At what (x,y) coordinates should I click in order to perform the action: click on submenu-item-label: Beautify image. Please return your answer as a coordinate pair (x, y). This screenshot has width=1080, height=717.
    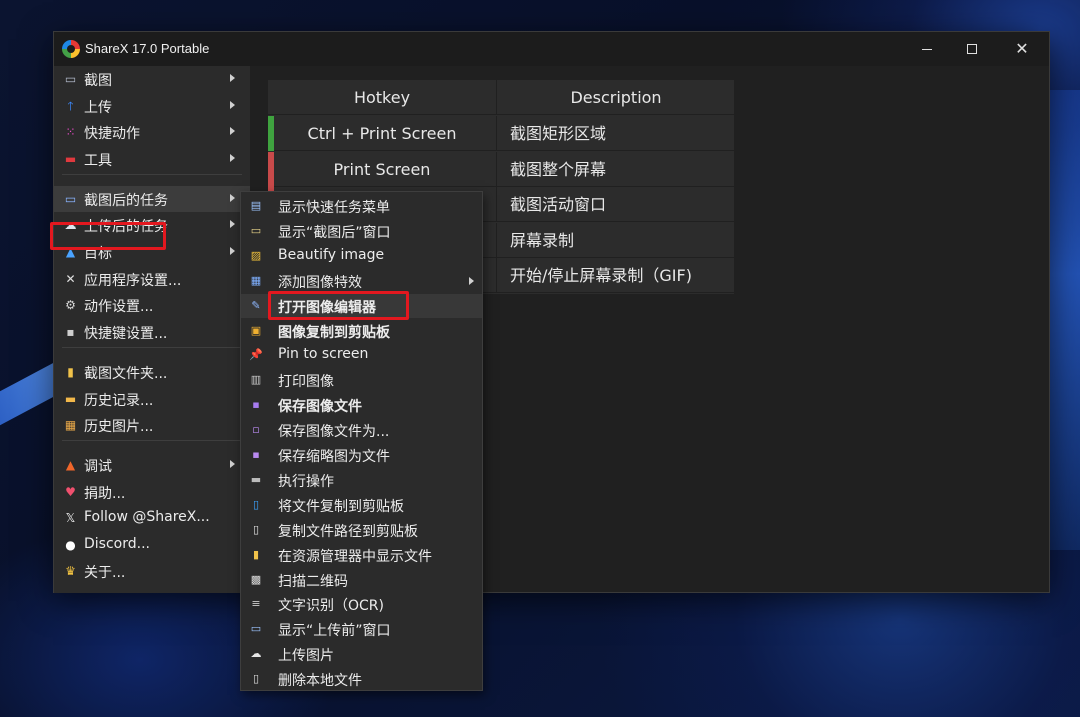
    Looking at the image, I should click on (331, 254).